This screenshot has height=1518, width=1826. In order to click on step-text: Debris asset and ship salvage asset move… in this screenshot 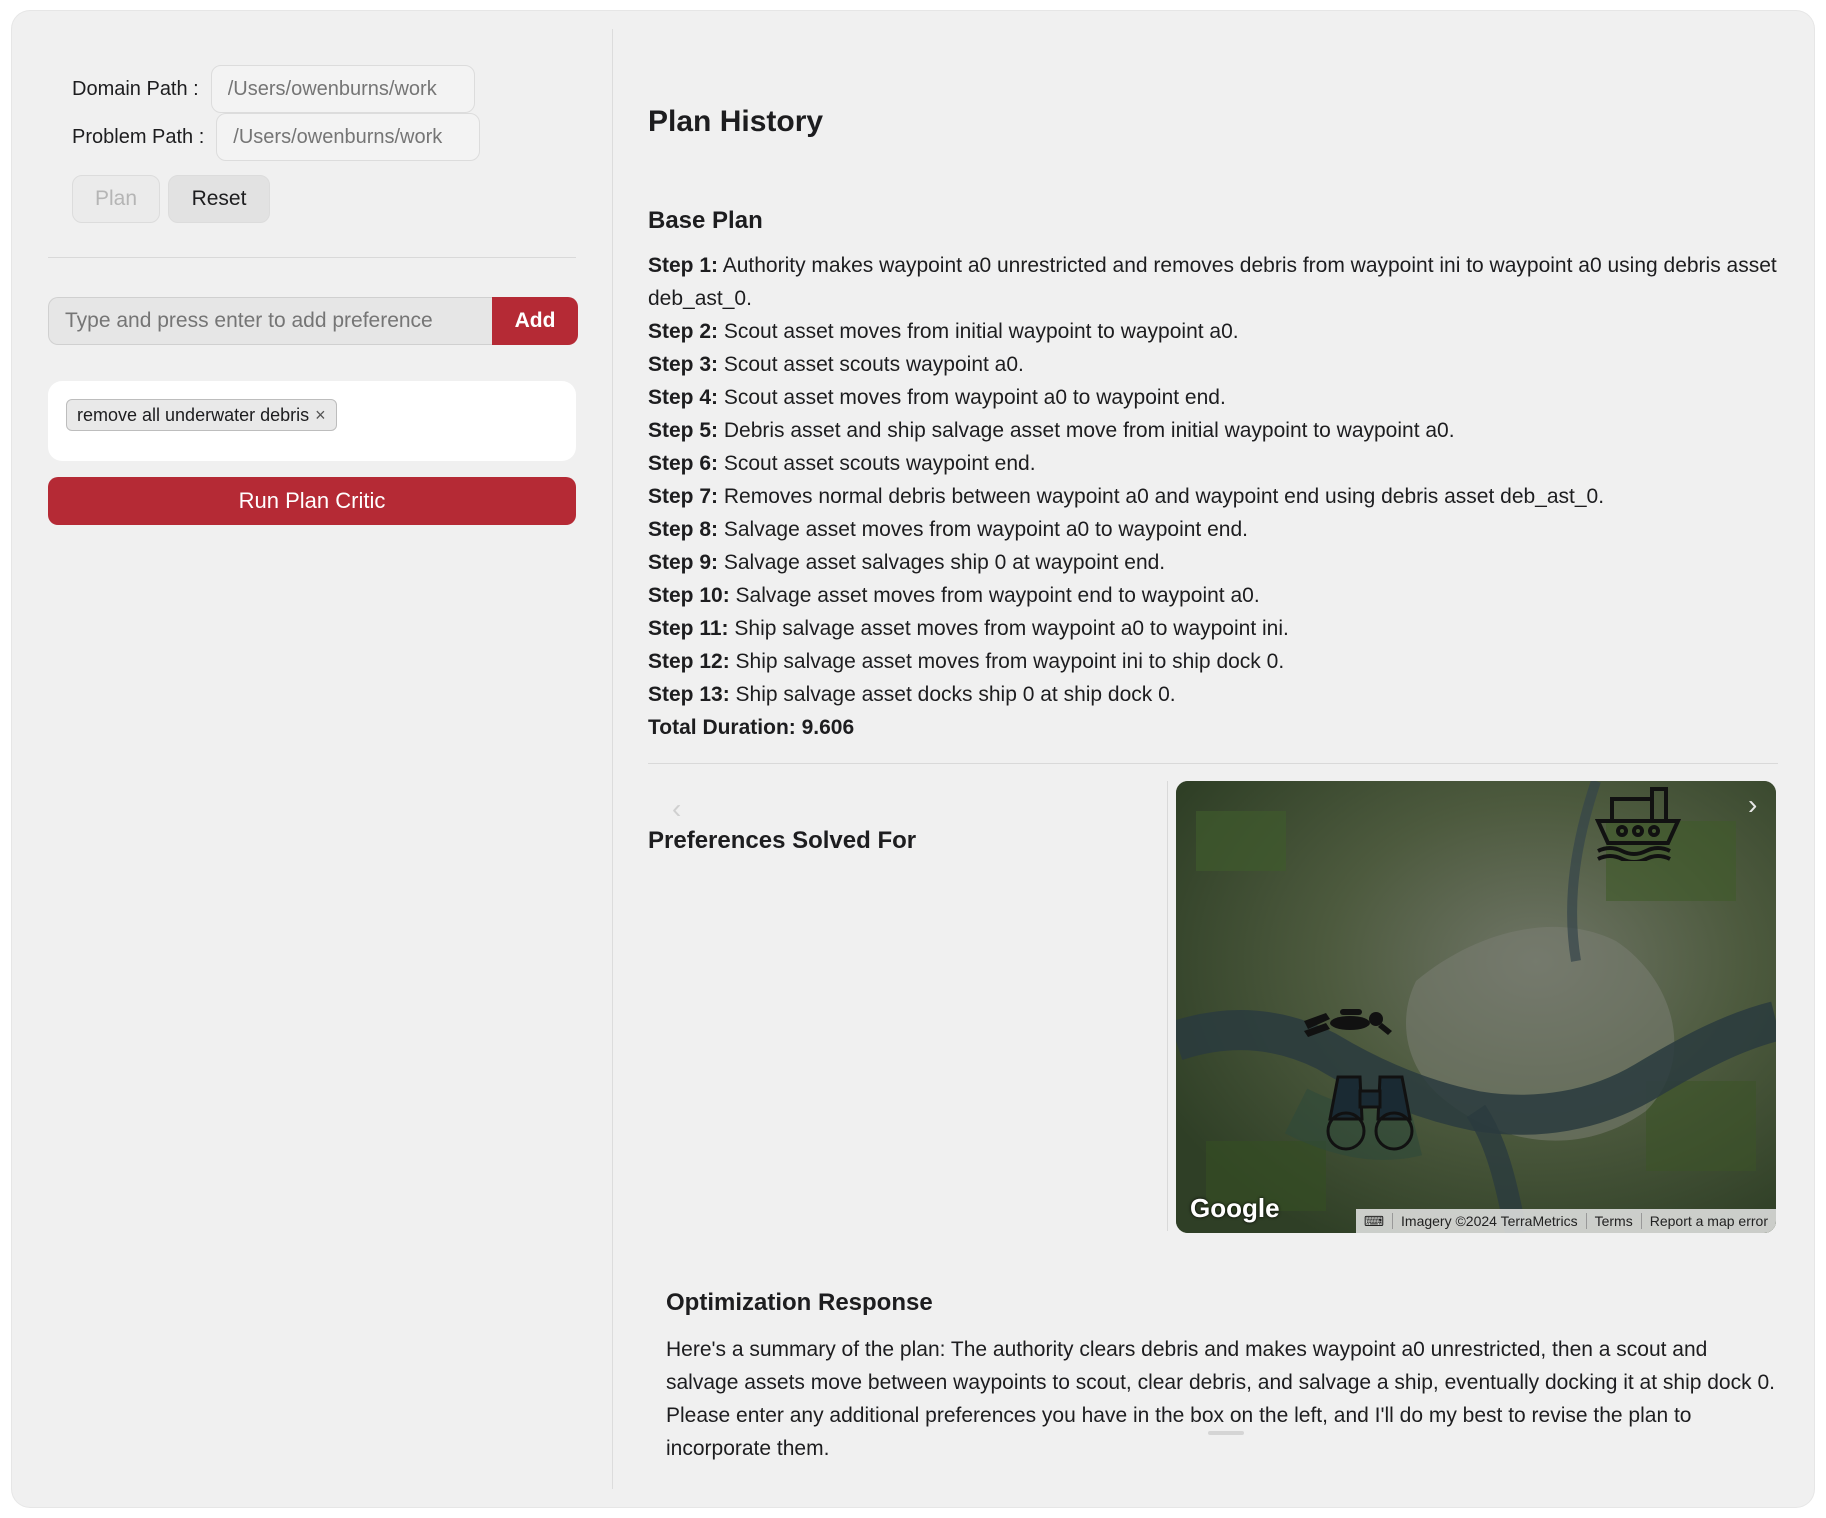, I will do `click(1089, 430)`.